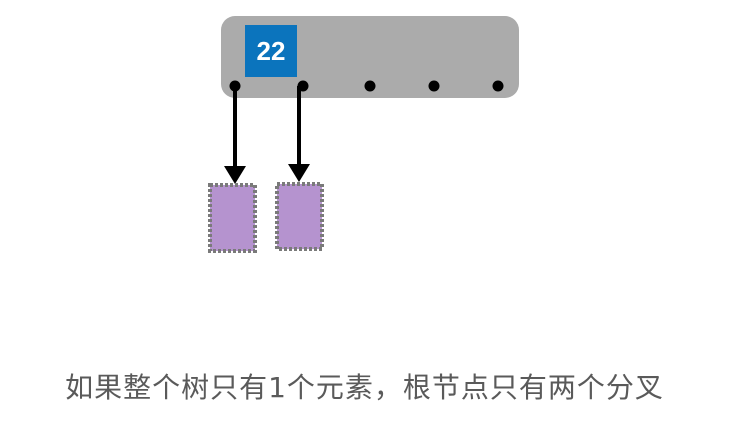  I want to click on child-node-left, so click(232, 218).